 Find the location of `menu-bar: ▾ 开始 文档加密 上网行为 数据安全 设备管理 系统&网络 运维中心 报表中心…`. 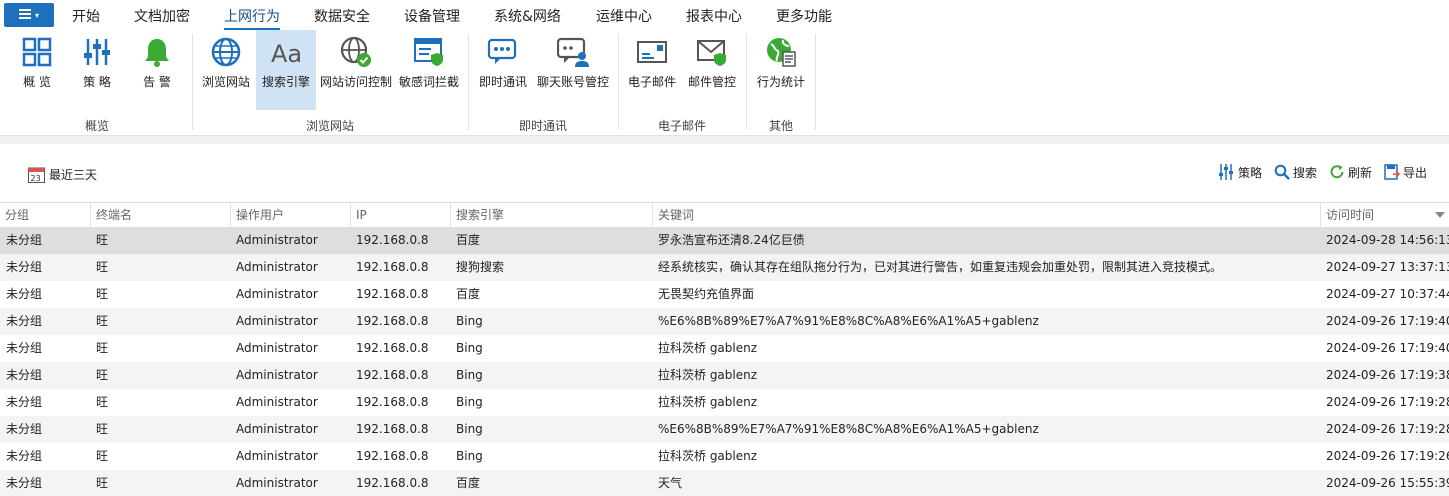

menu-bar: ▾ 开始 文档加密 上网行为 数据安全 设备管理 系统&网络 运维中心 报表中心… is located at coordinates (724, 15).